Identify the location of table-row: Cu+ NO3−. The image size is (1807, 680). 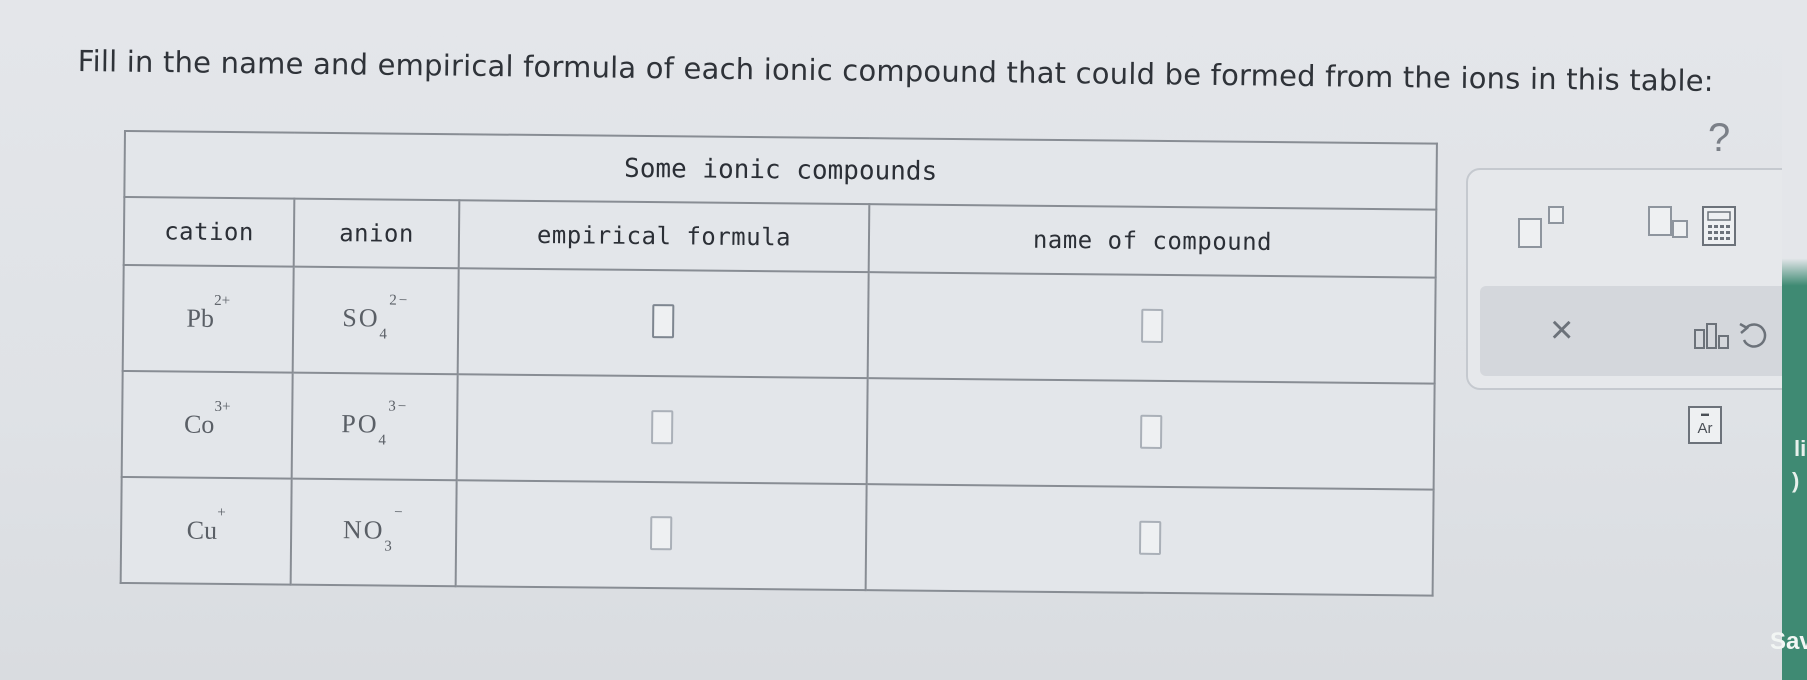
(777, 536).